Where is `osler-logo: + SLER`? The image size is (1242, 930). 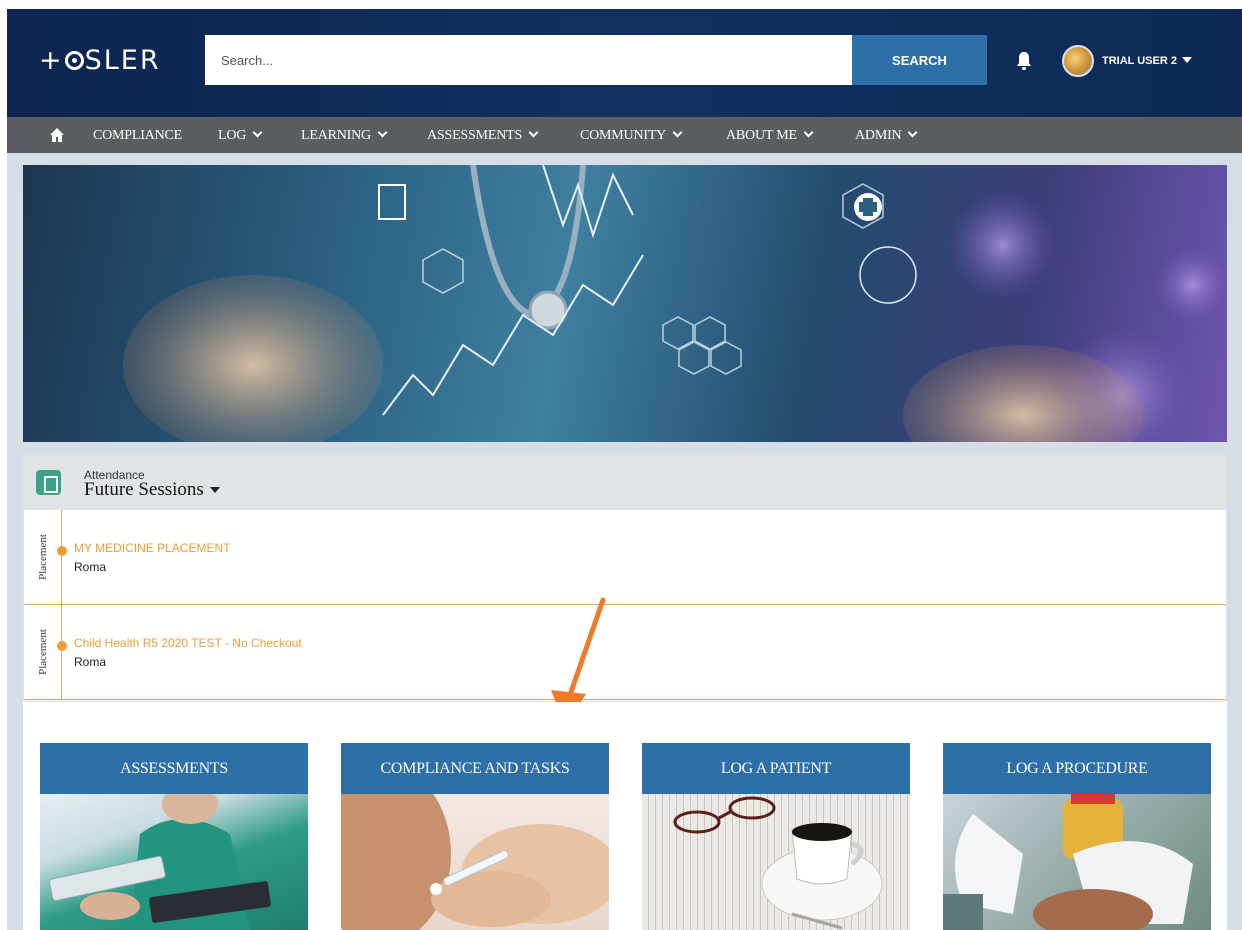
osler-logo: + SLER is located at coordinates (100, 60).